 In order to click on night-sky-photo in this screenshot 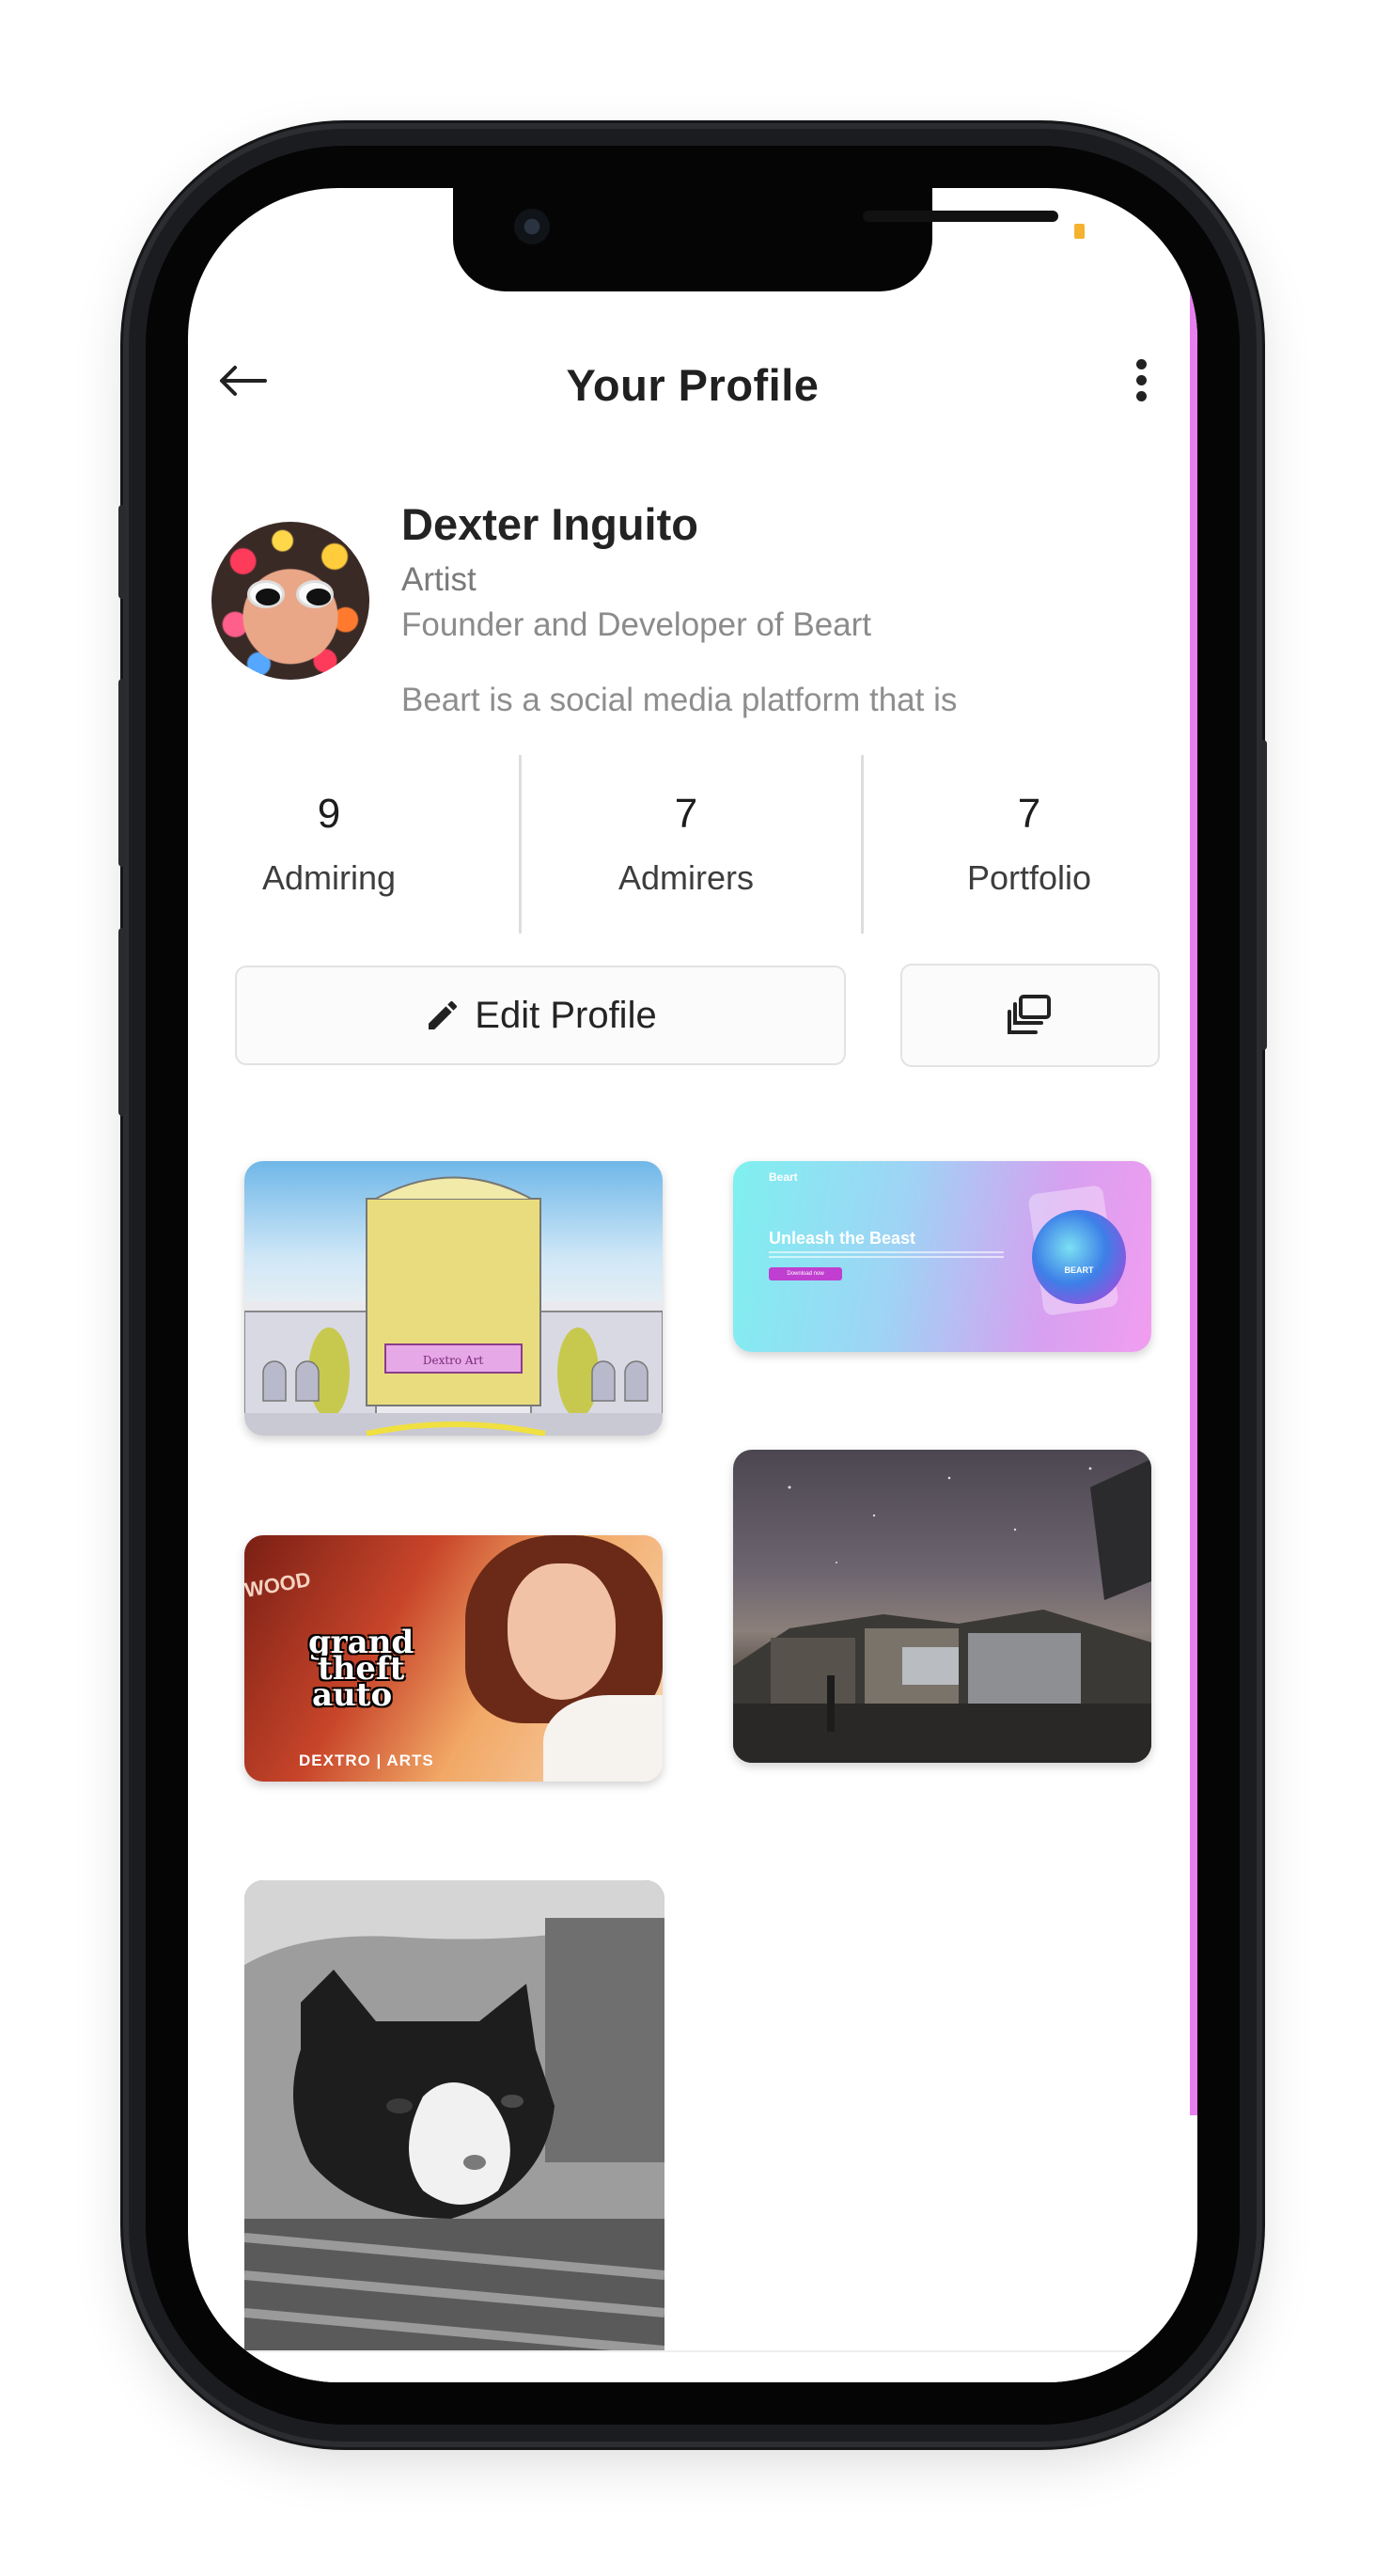, I will do `click(942, 1611)`.